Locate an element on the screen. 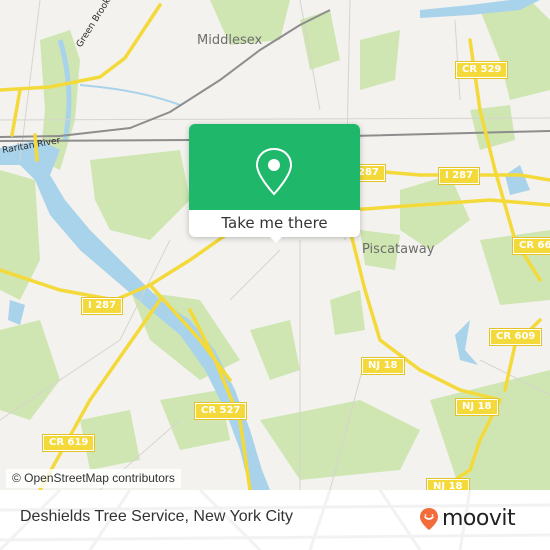 This screenshot has height=550, width=550. route-shield-cr609: CR 609 is located at coordinates (515, 337).